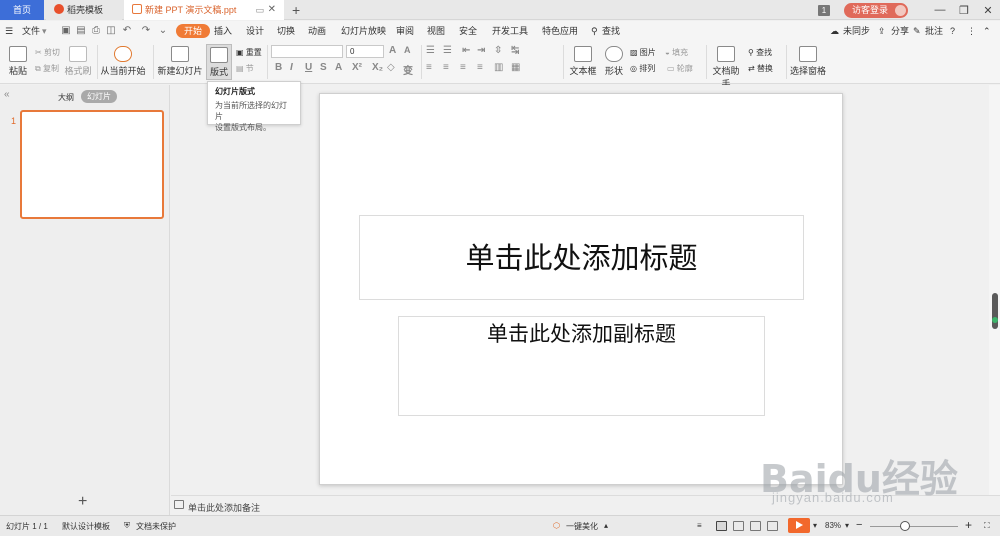 The height and width of the screenshot is (536, 1000). Describe the element at coordinates (392, 50) in the screenshot. I see `increase-font-icon: A` at that location.